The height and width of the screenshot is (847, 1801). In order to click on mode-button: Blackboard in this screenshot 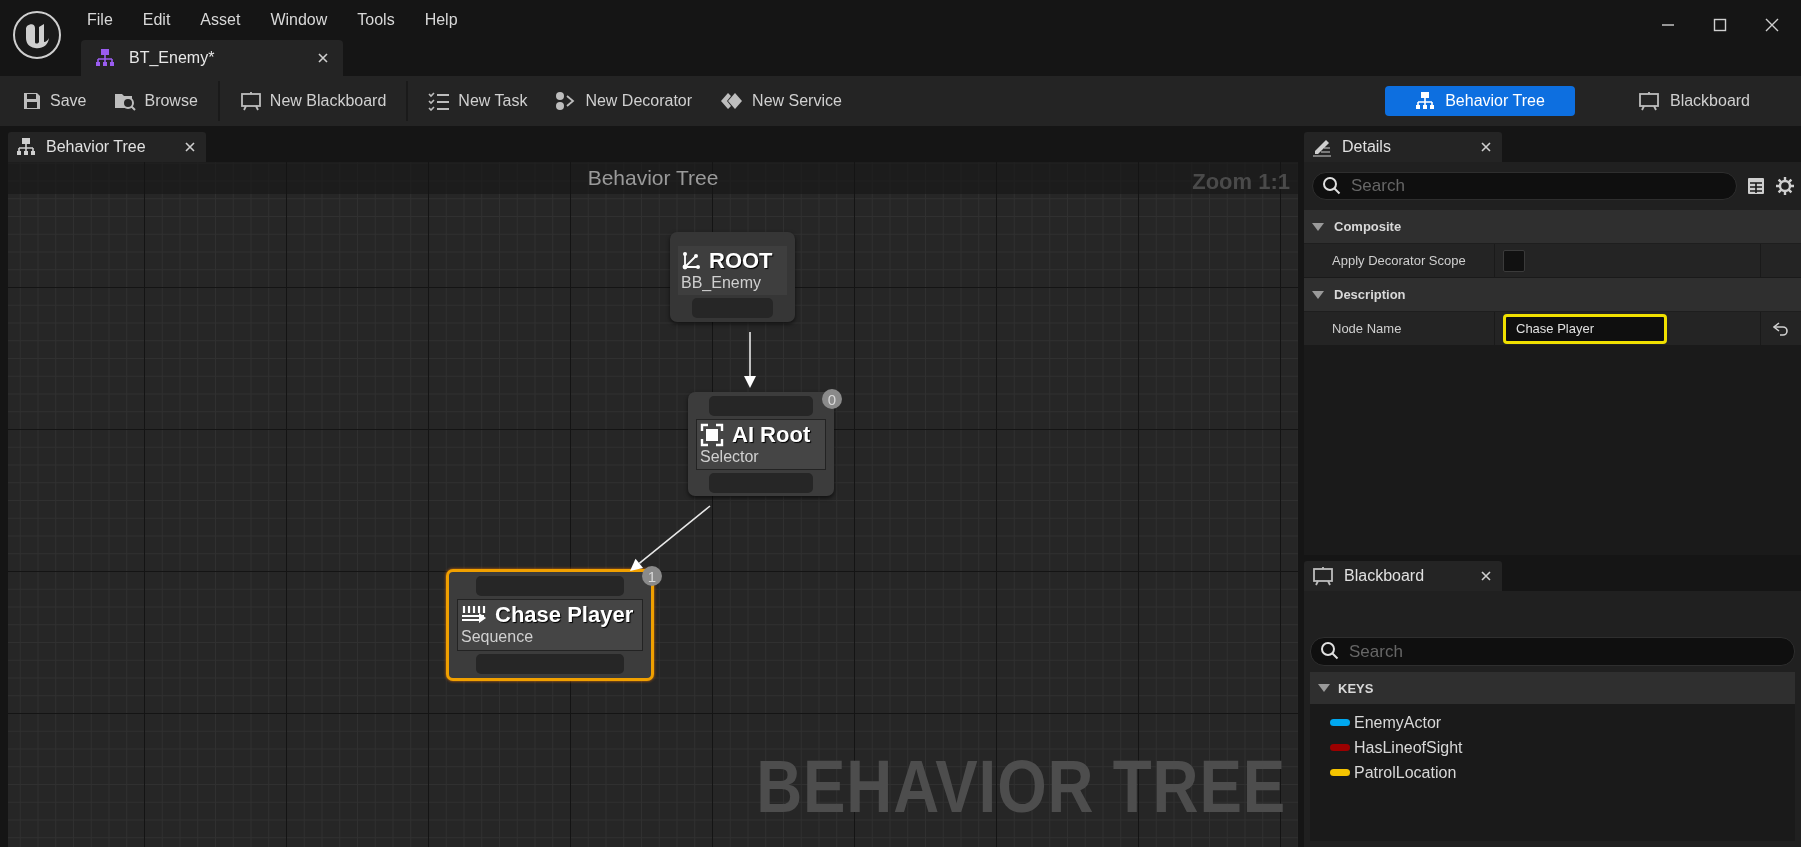, I will do `click(1694, 101)`.